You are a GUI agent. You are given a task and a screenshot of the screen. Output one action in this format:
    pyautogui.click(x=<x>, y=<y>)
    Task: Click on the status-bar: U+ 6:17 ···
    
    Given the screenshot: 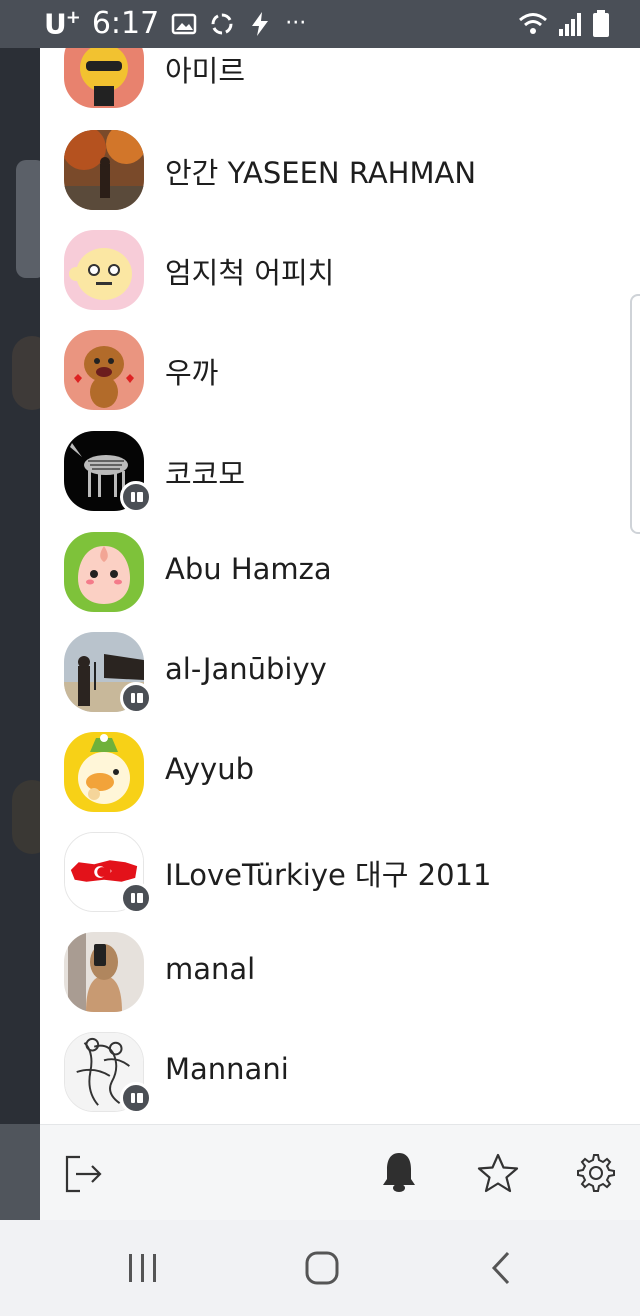 What is the action you would take?
    pyautogui.click(x=320, y=24)
    